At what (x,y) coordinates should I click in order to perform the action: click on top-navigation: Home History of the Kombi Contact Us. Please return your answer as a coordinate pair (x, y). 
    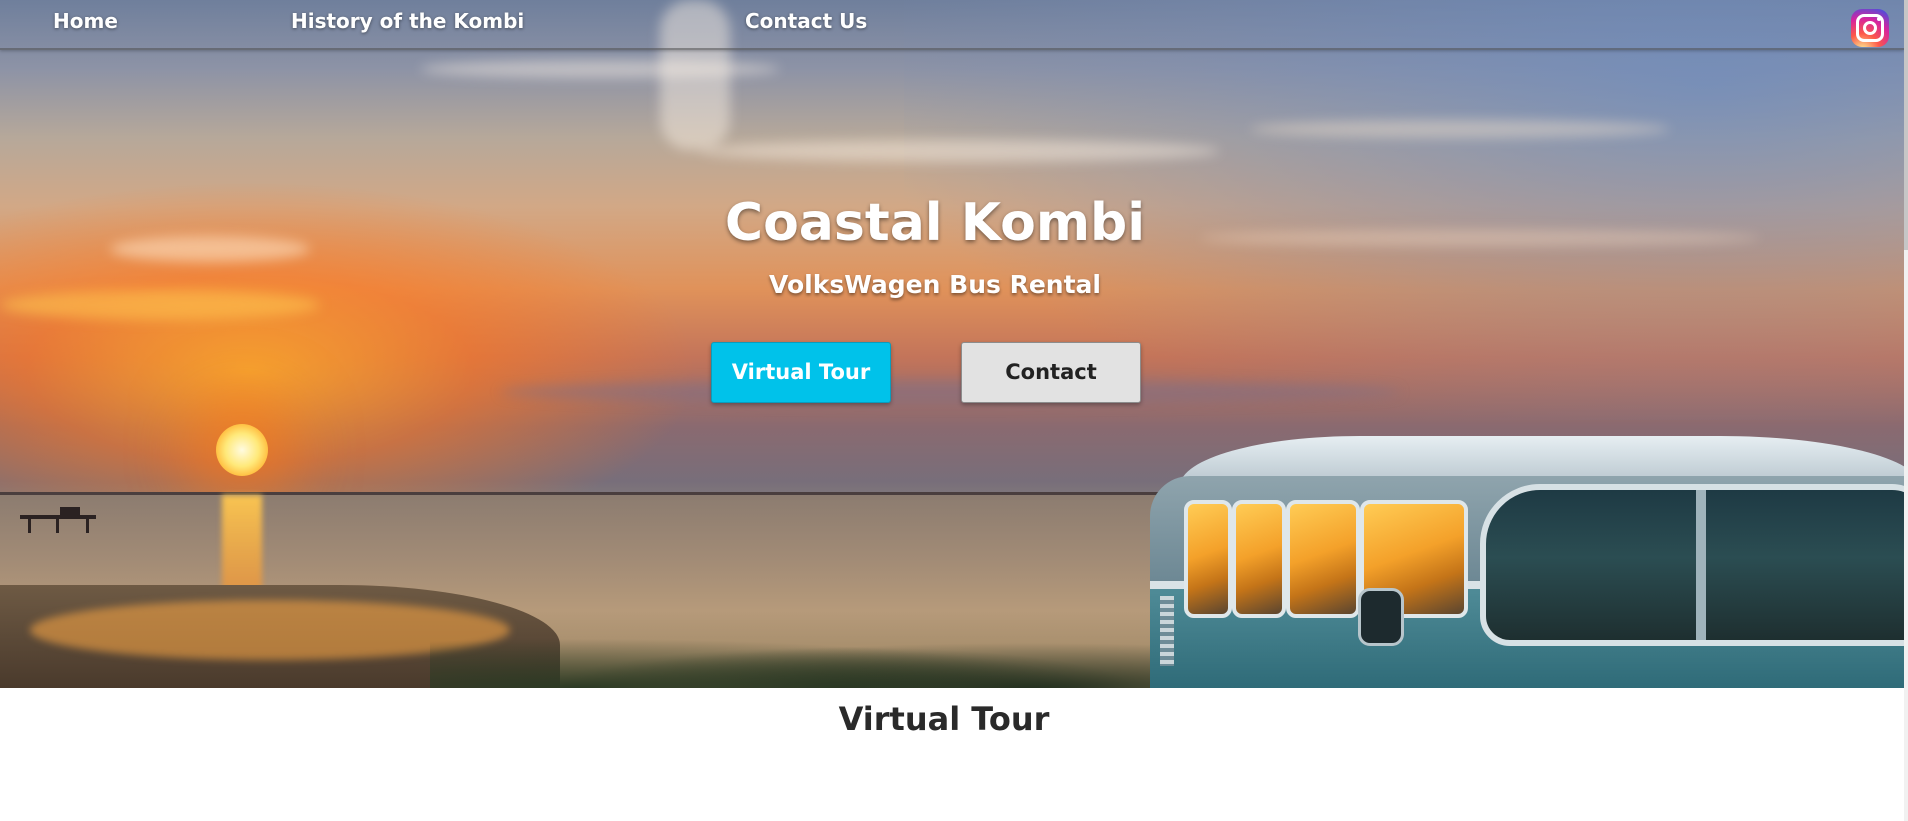
    Looking at the image, I should click on (952, 25).